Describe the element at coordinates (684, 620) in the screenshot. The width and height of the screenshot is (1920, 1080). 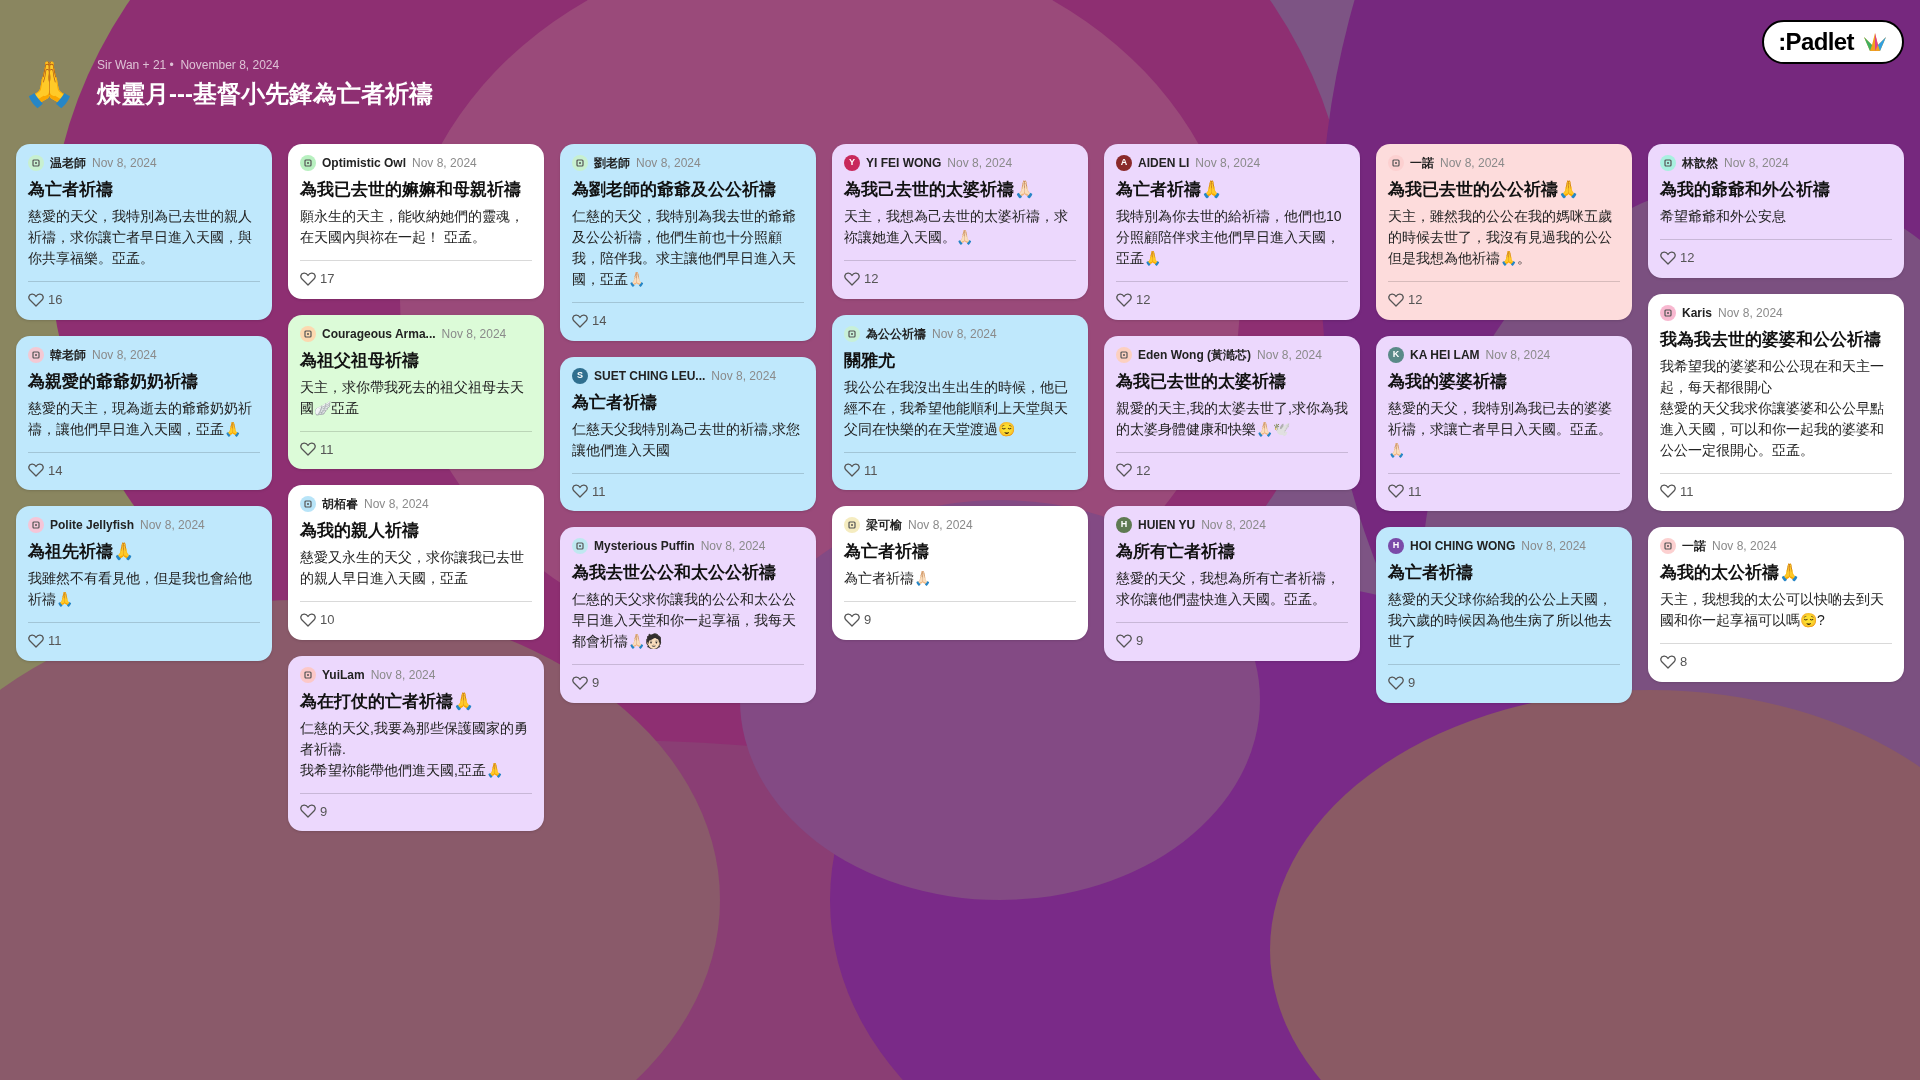
I see `post-body: 仁慈的天父求你讓我的公公和太公公早日進入天堂和你一起享福，我每天都會祈禱🙏🏻🧑🏻` at that location.